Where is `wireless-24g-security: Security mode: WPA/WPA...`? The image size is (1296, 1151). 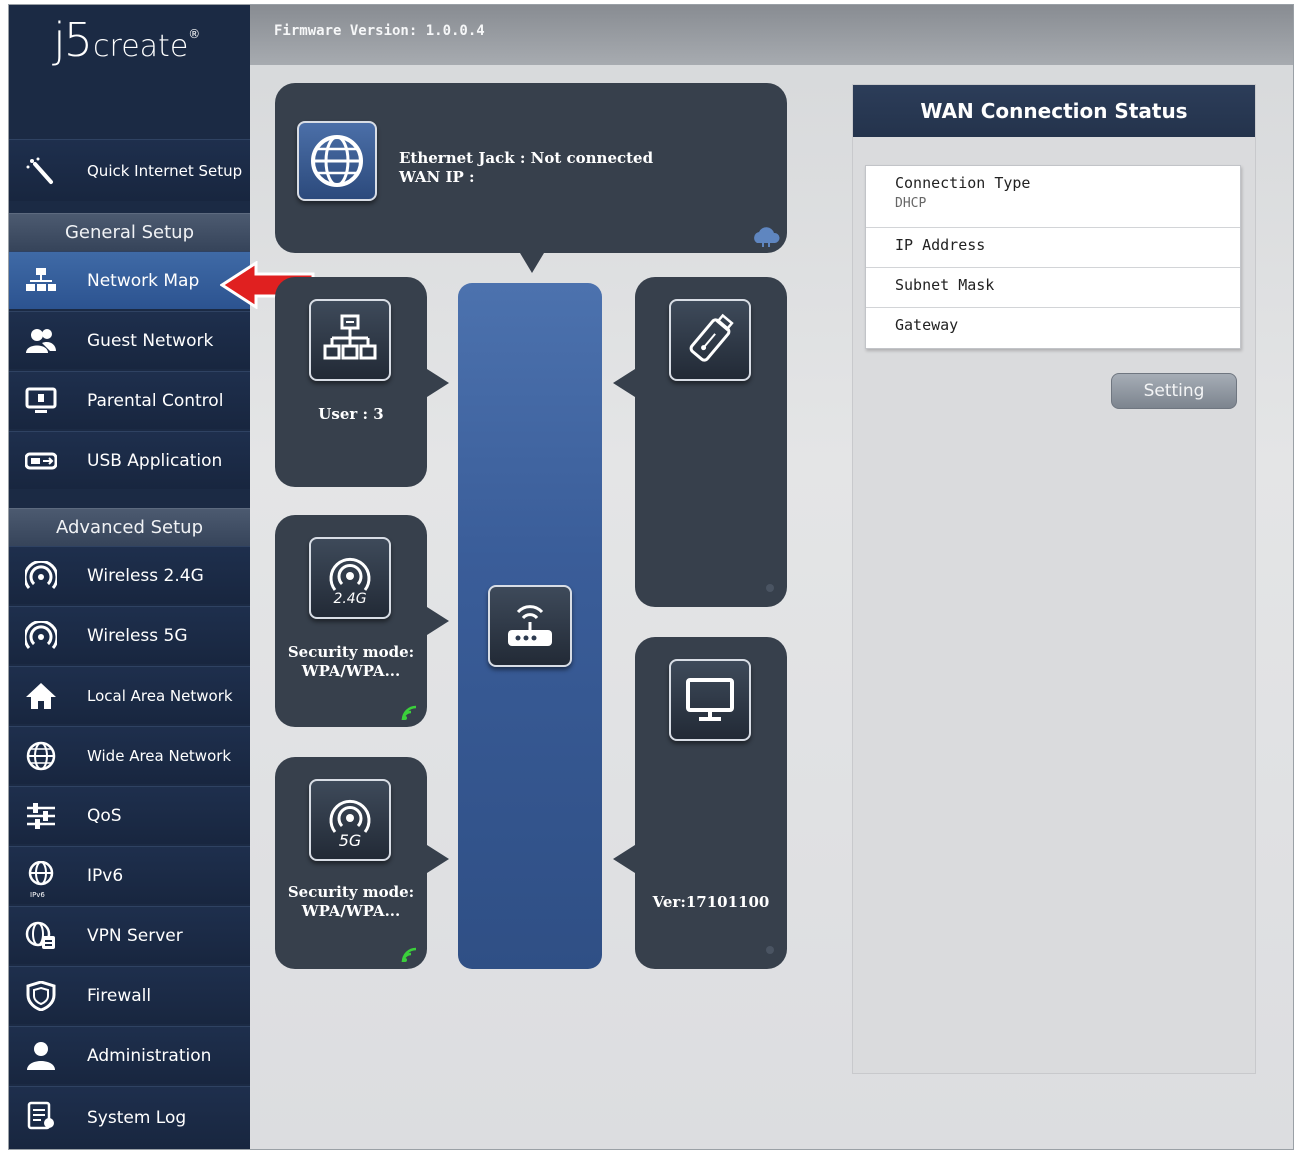
wireless-24g-security: Security mode: WPA/WPA... is located at coordinates (351, 662).